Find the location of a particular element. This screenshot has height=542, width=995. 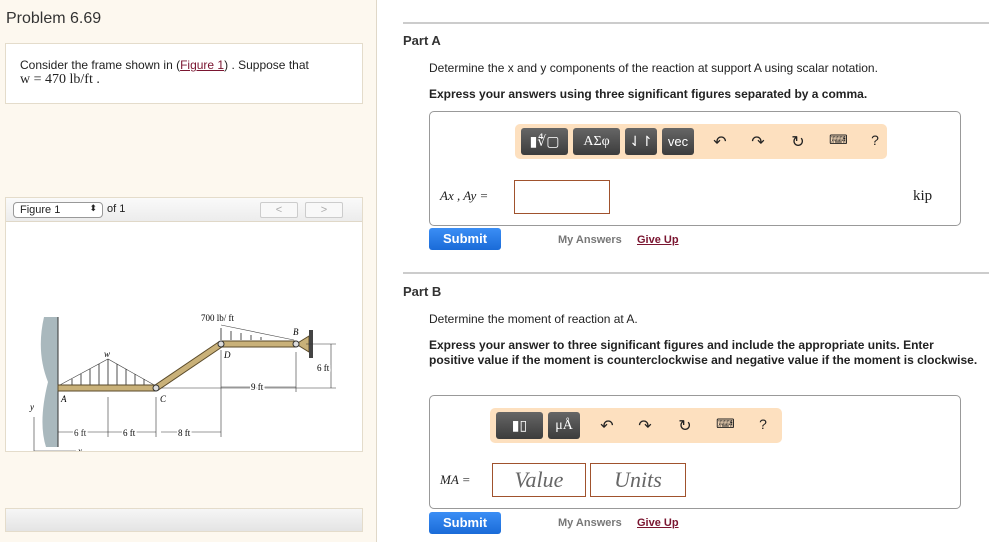

greek-symbols-button: ΑΣφ is located at coordinates (596, 141).